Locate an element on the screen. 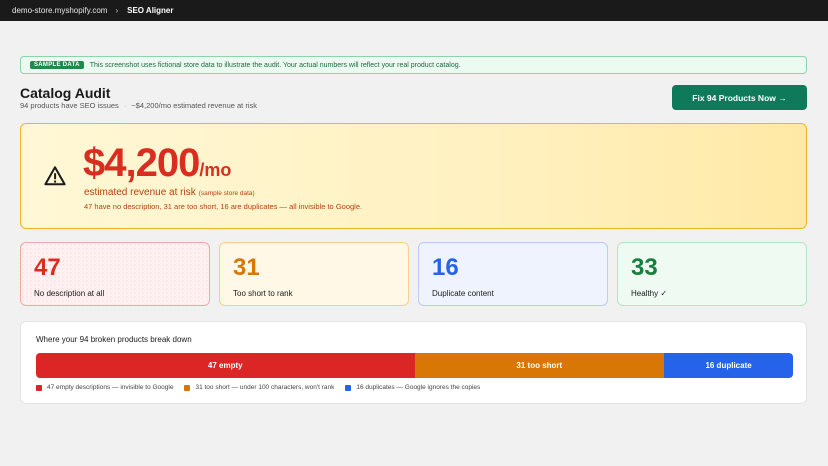 The height and width of the screenshot is (466, 828). fix-products-button: Fix 94 Products Now → is located at coordinates (739, 97).